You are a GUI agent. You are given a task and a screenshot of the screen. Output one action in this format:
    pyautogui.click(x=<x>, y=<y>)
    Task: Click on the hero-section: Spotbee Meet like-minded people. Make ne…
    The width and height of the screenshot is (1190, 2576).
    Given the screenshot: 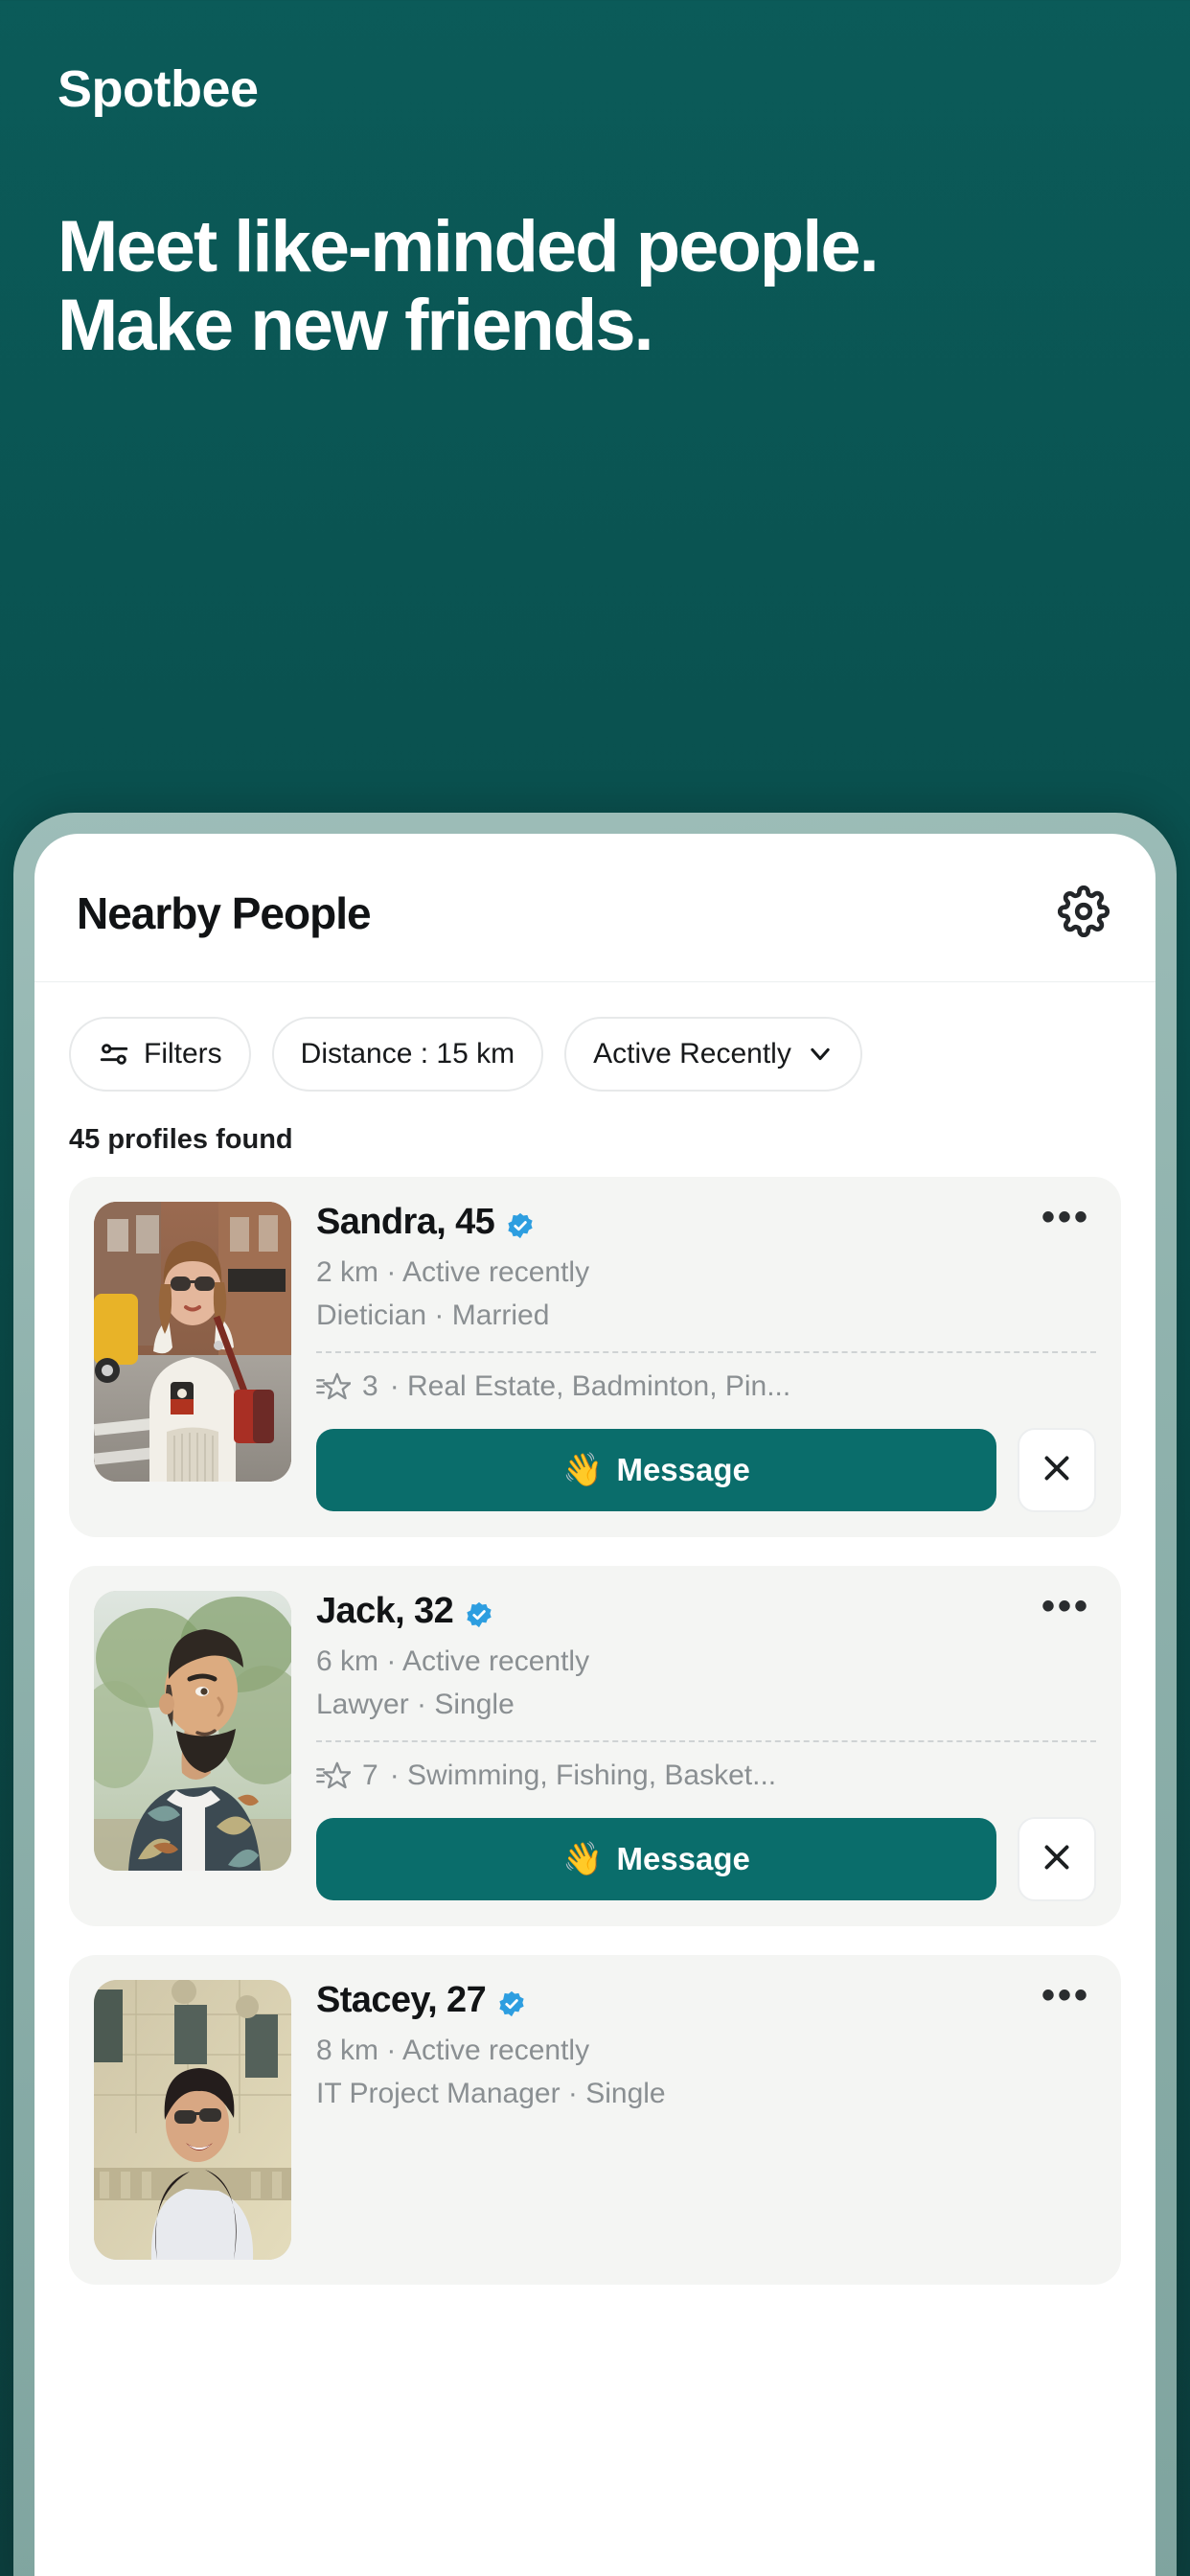 What is the action you would take?
    pyautogui.click(x=595, y=183)
    